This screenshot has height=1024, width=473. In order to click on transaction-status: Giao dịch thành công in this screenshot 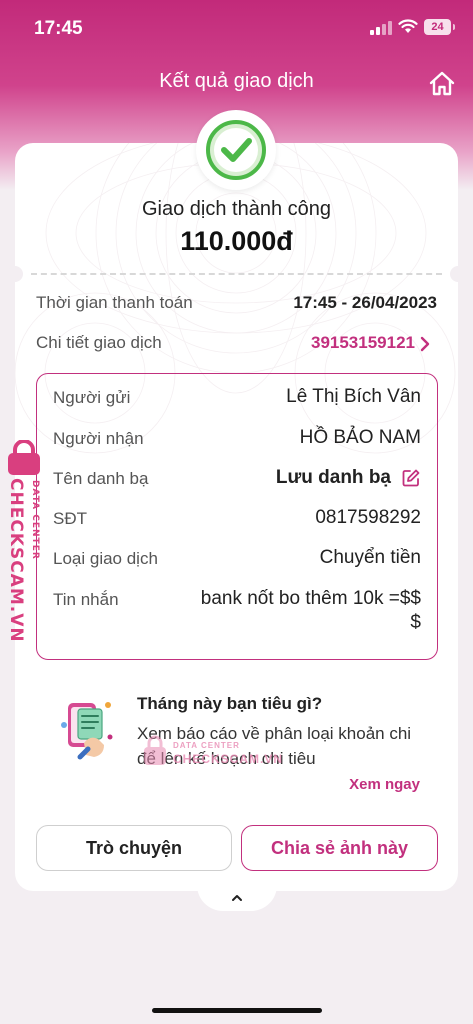, I will do `click(236, 209)`.